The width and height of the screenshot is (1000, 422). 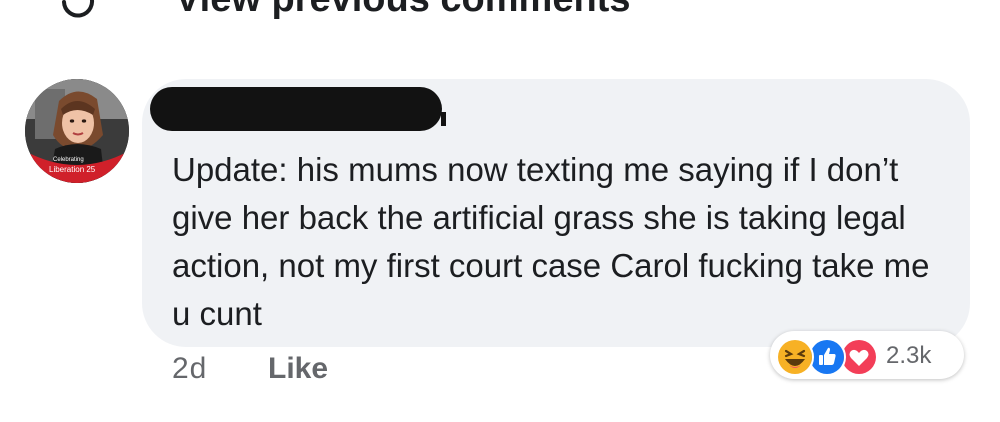 What do you see at coordinates (298, 369) in the screenshot?
I see `like-button: Like` at bounding box center [298, 369].